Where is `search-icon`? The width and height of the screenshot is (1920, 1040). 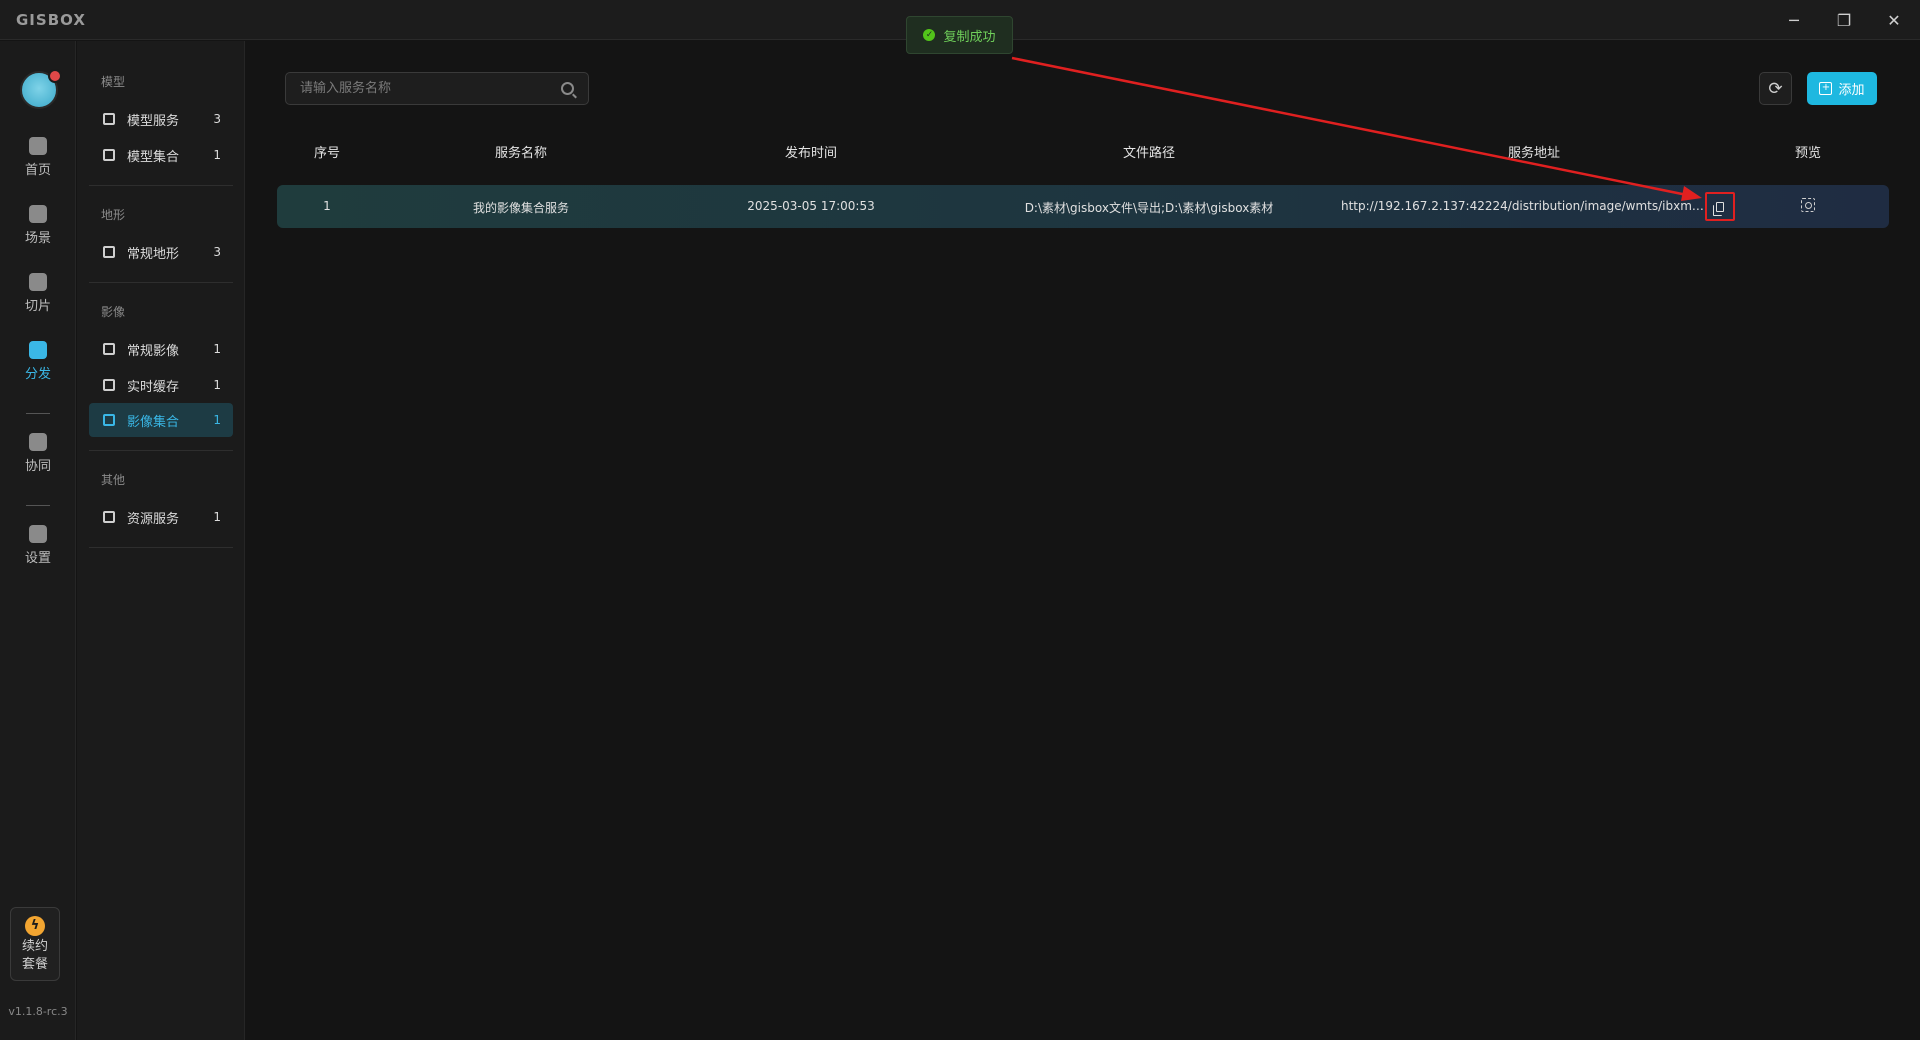
search-icon is located at coordinates (567, 88).